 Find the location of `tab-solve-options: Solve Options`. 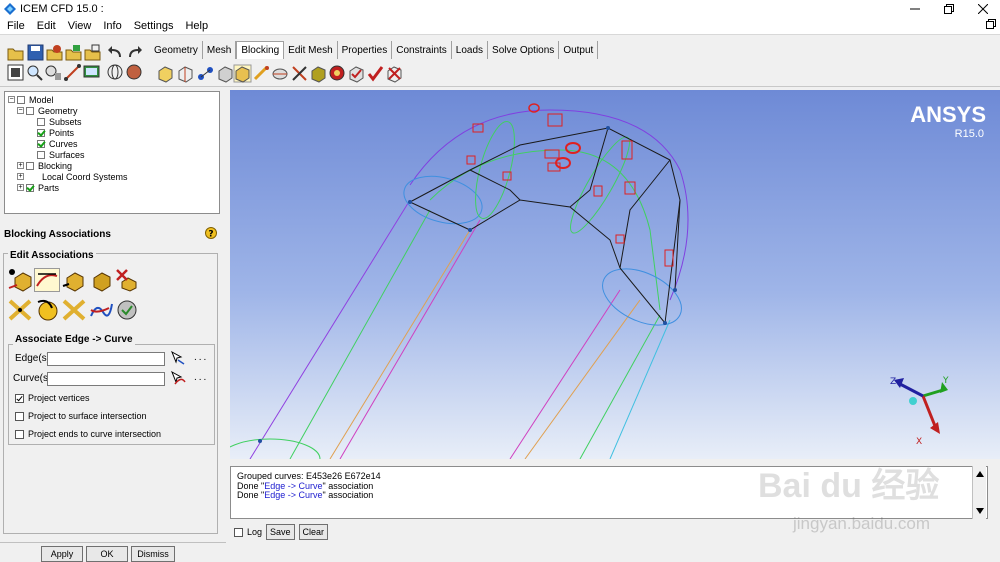

tab-solve-options: Solve Options is located at coordinates (524, 50).